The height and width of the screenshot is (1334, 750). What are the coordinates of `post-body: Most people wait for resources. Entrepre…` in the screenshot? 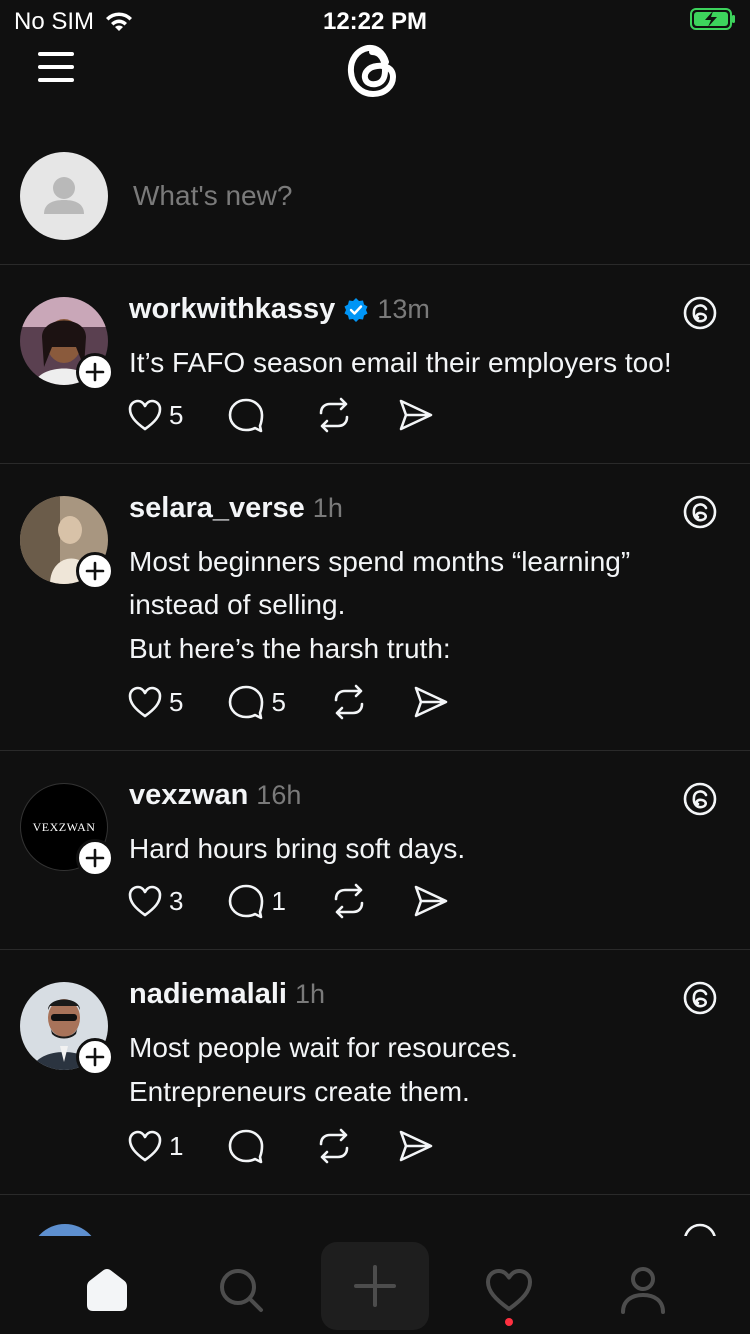 It's located at (429, 1069).